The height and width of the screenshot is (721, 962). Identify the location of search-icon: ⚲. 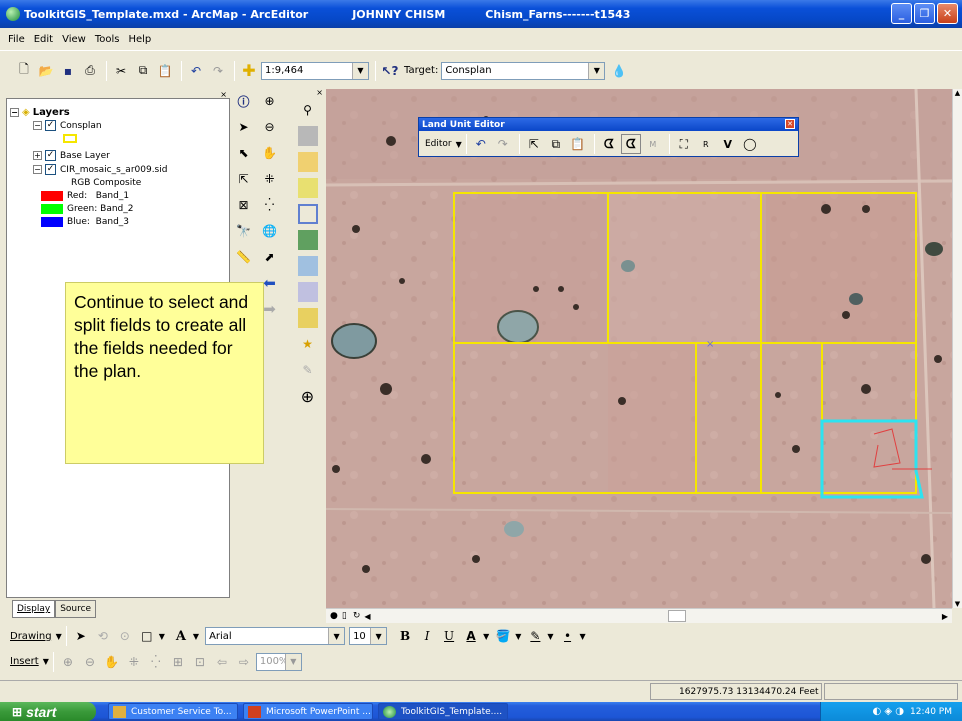
(308, 110).